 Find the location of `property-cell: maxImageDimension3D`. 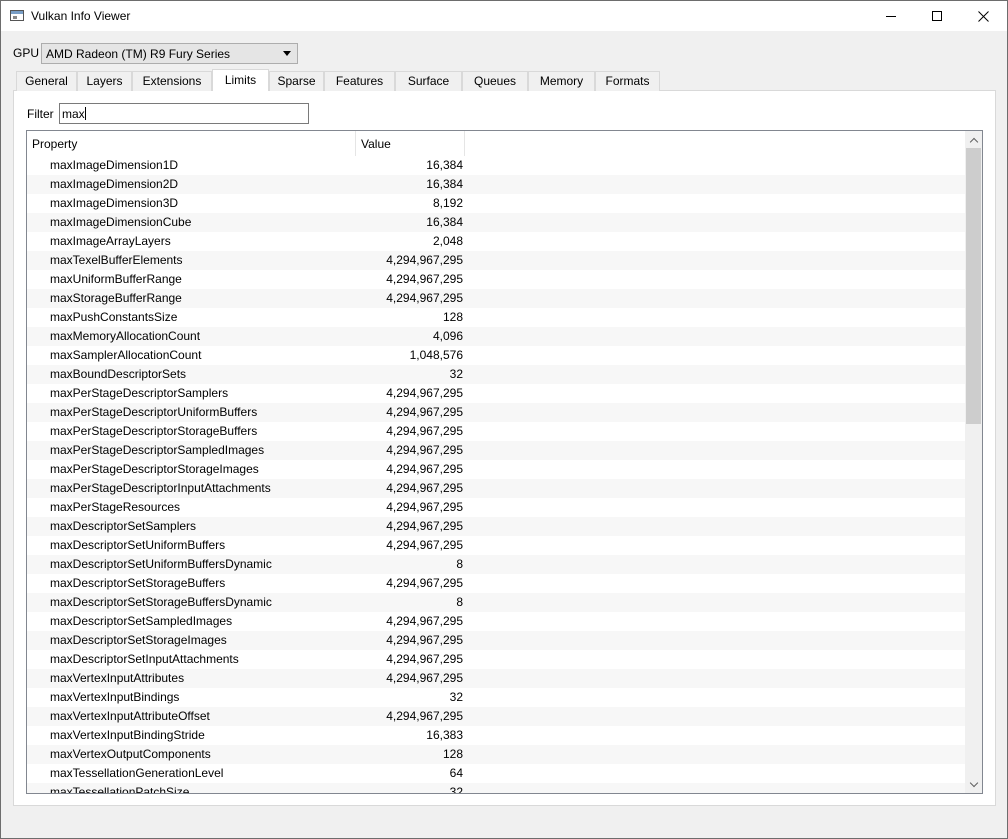

property-cell: maxImageDimension3D is located at coordinates (114, 203).